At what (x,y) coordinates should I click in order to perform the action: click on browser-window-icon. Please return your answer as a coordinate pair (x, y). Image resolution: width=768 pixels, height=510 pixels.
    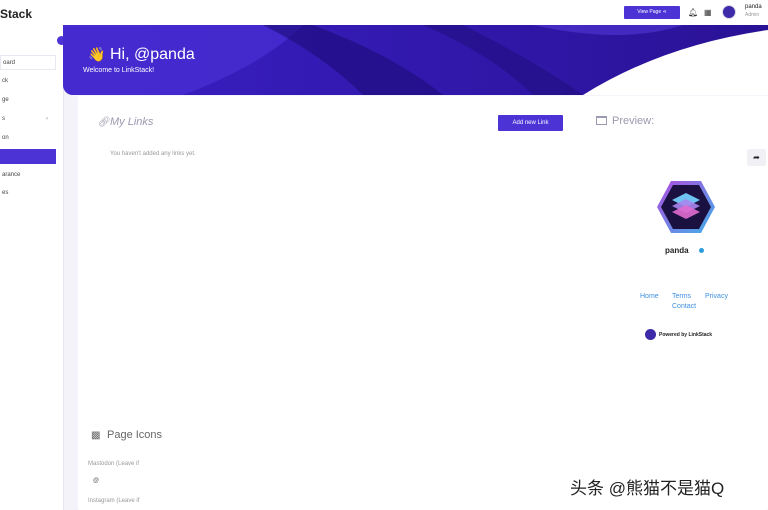
    Looking at the image, I should click on (601, 120).